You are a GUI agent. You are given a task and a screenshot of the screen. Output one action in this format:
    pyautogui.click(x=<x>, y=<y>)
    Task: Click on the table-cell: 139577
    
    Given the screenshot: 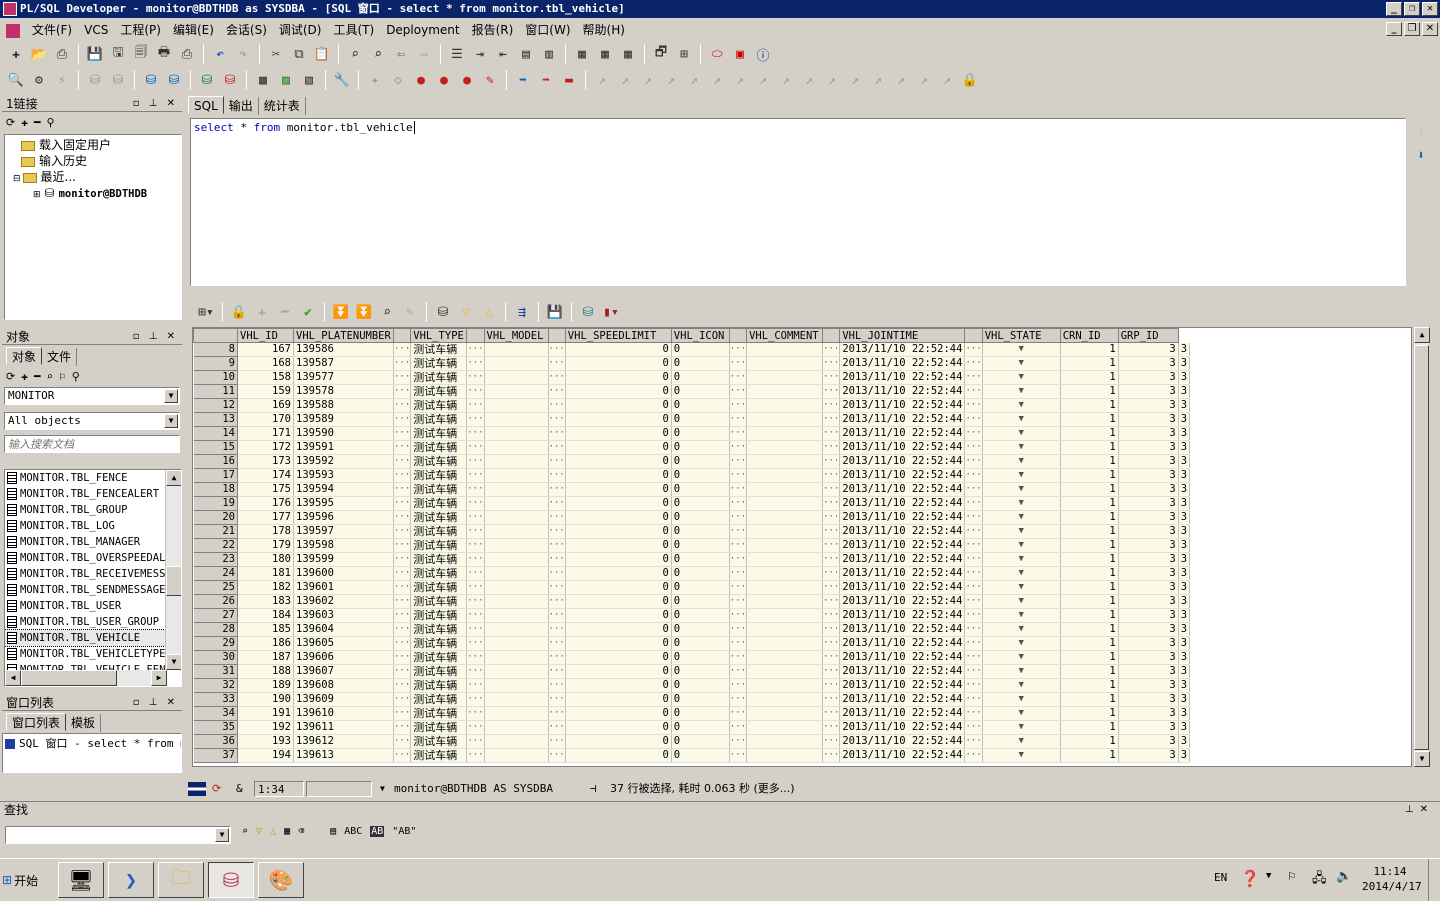 What is the action you would take?
    pyautogui.click(x=343, y=377)
    